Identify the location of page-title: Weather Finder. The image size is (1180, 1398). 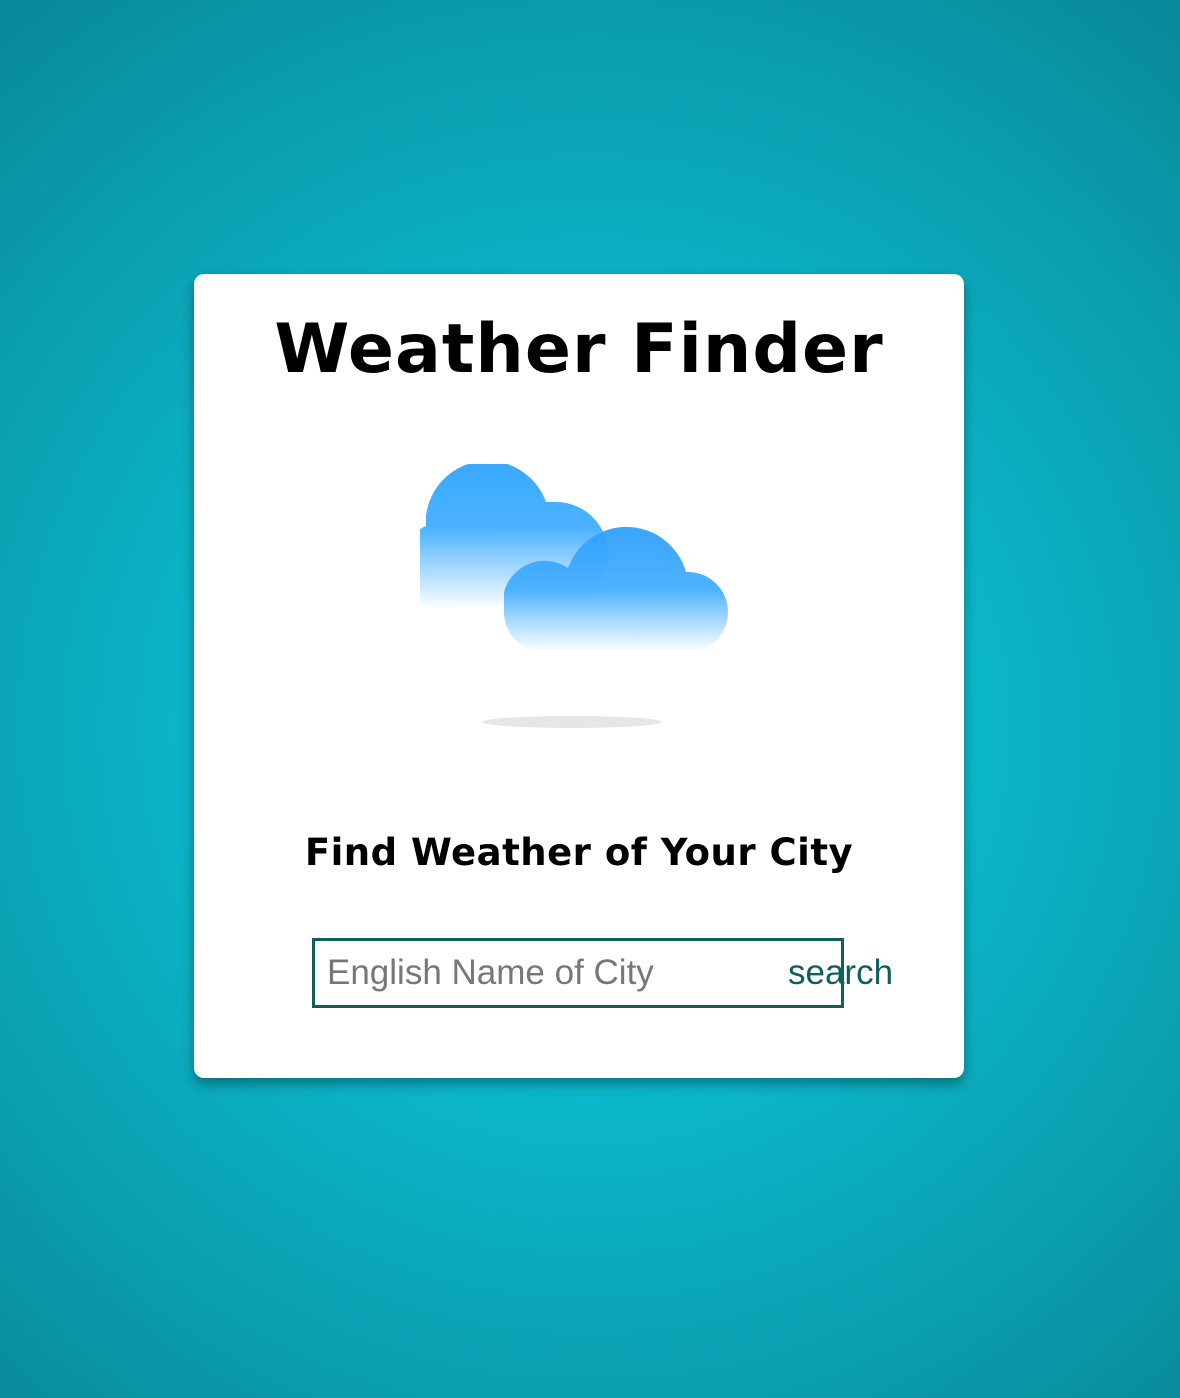
(579, 349).